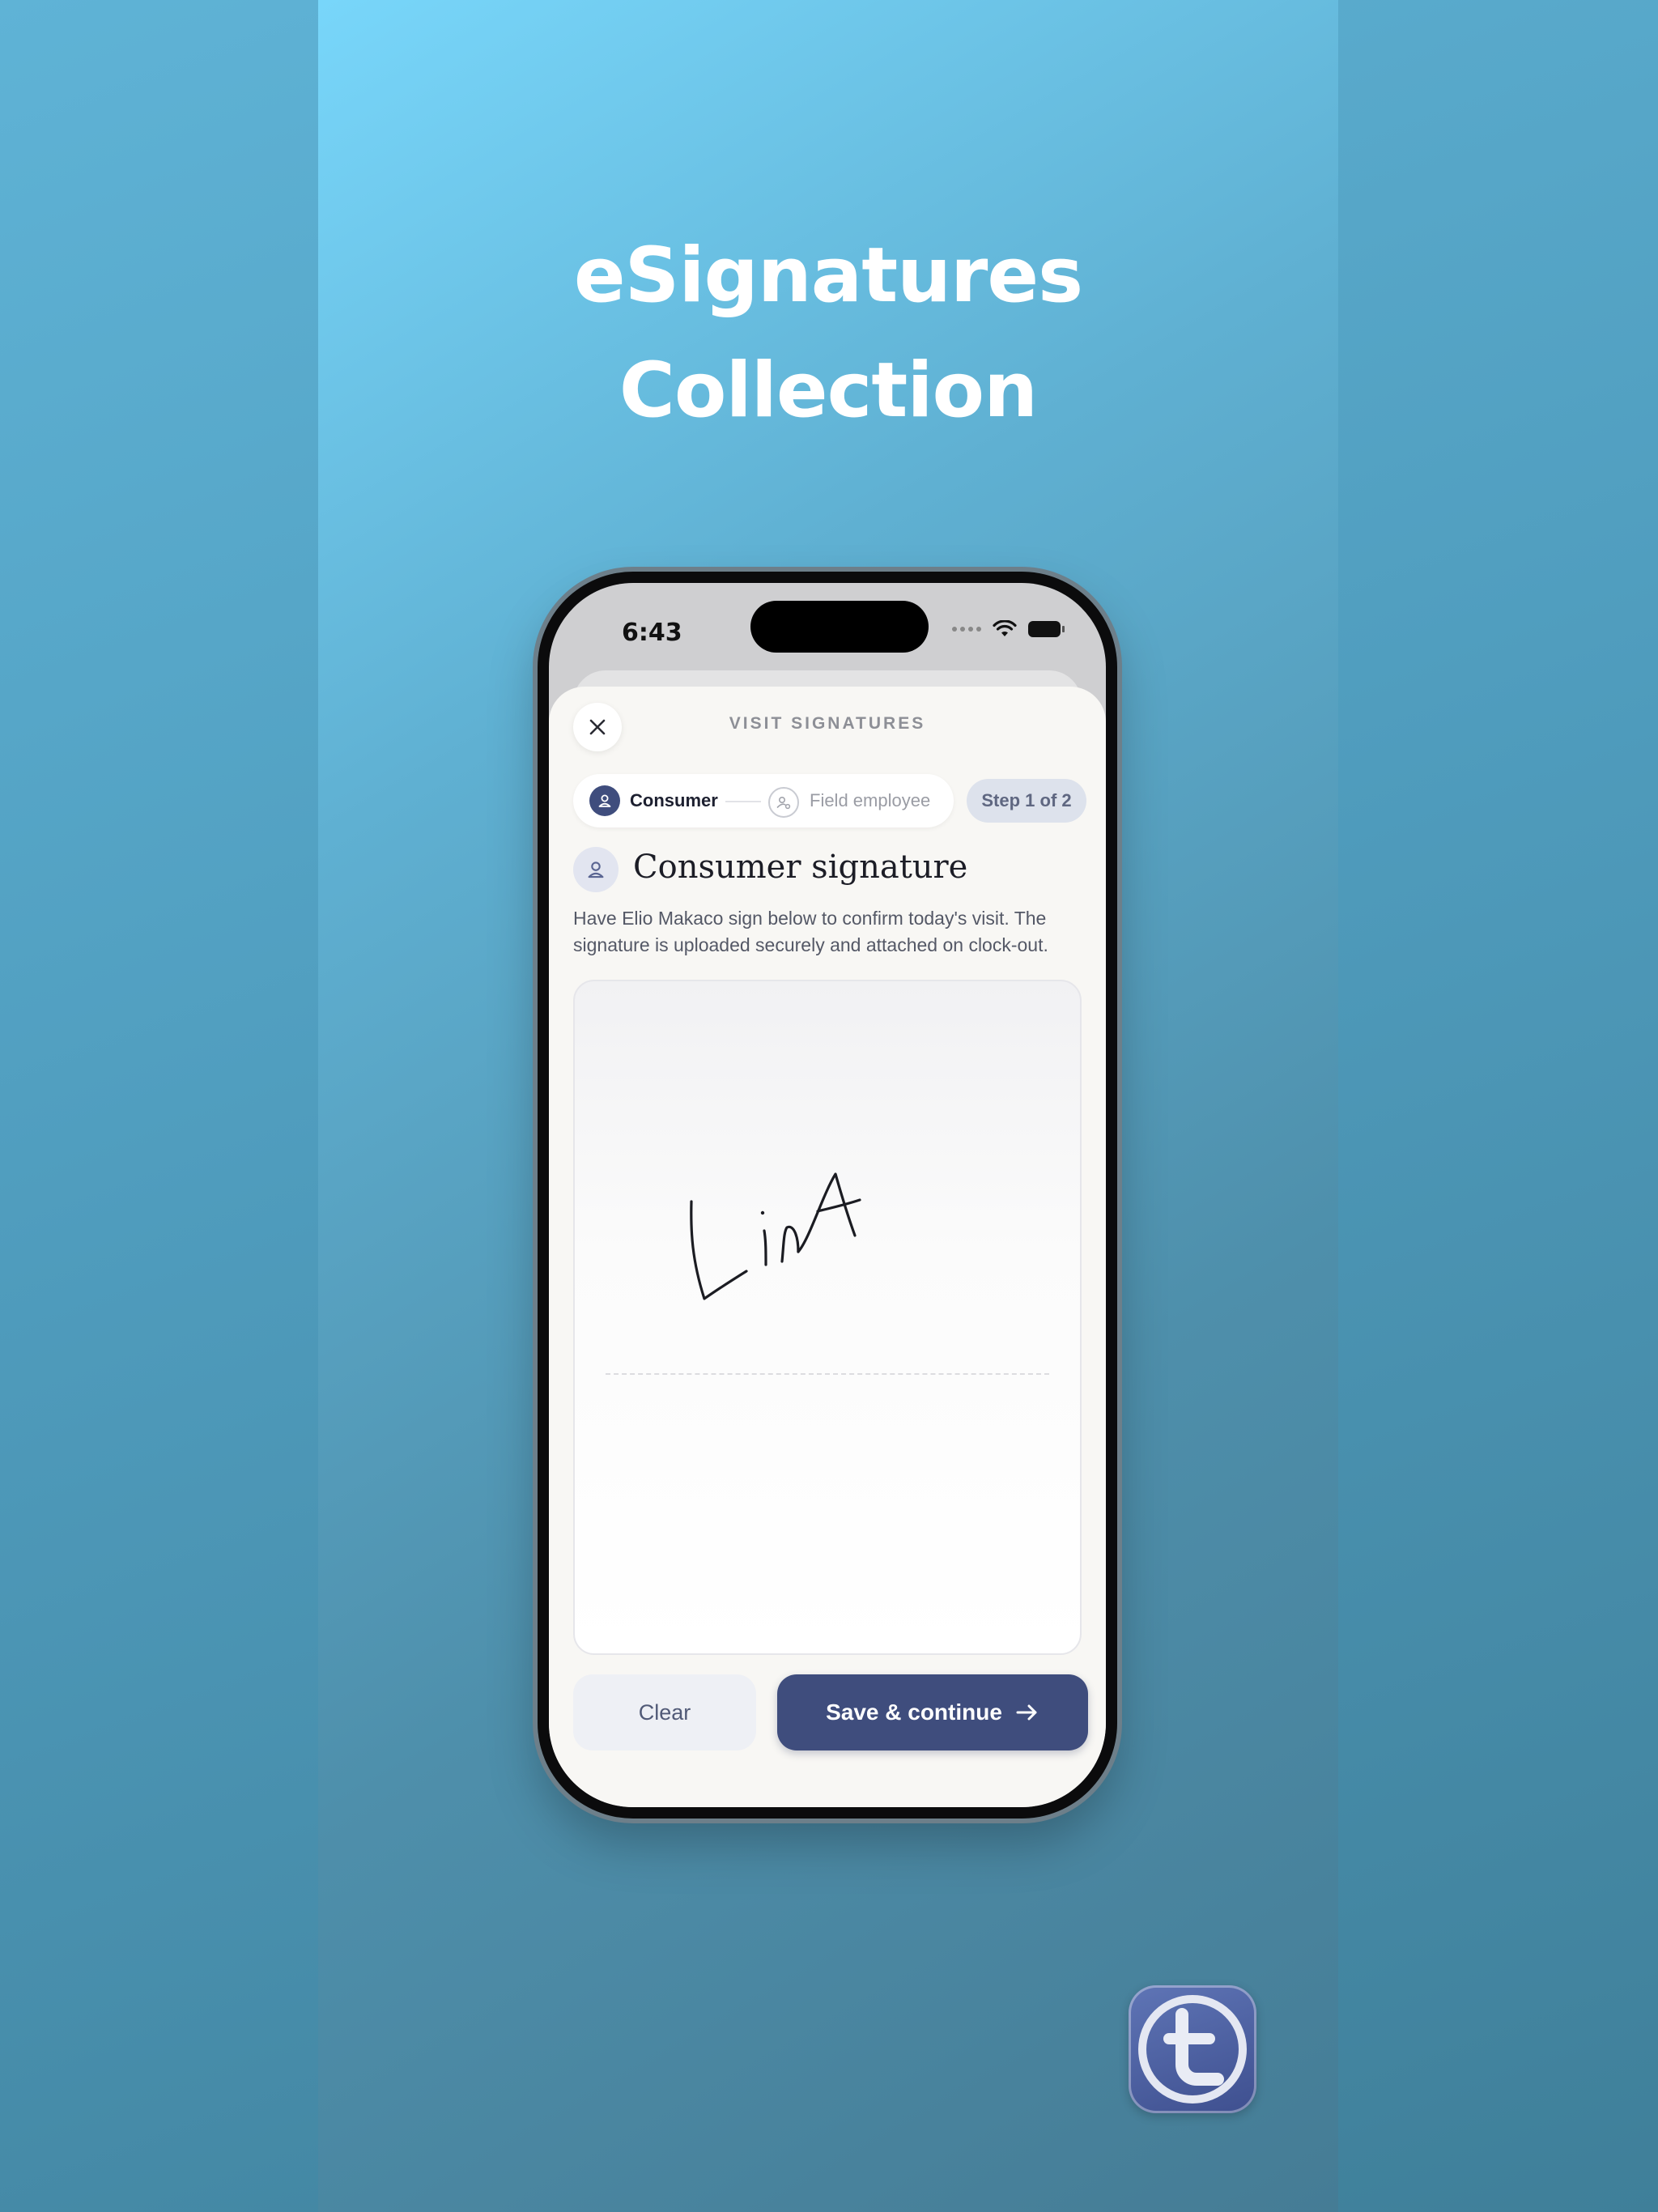  What do you see at coordinates (743, 802) in the screenshot?
I see `step-connector` at bounding box center [743, 802].